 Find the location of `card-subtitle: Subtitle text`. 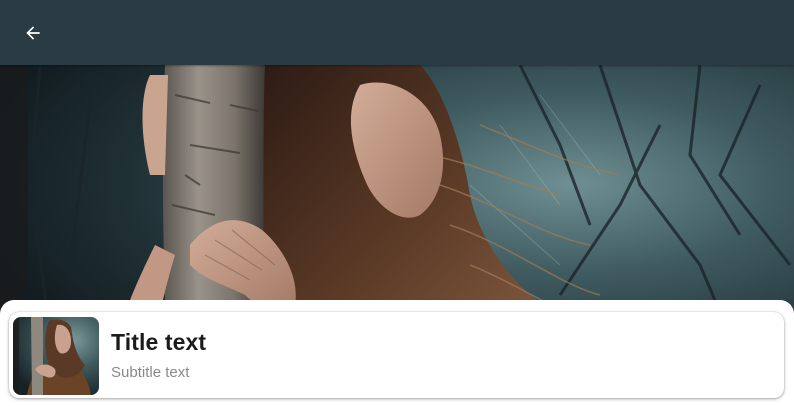

card-subtitle: Subtitle text is located at coordinates (150, 372).